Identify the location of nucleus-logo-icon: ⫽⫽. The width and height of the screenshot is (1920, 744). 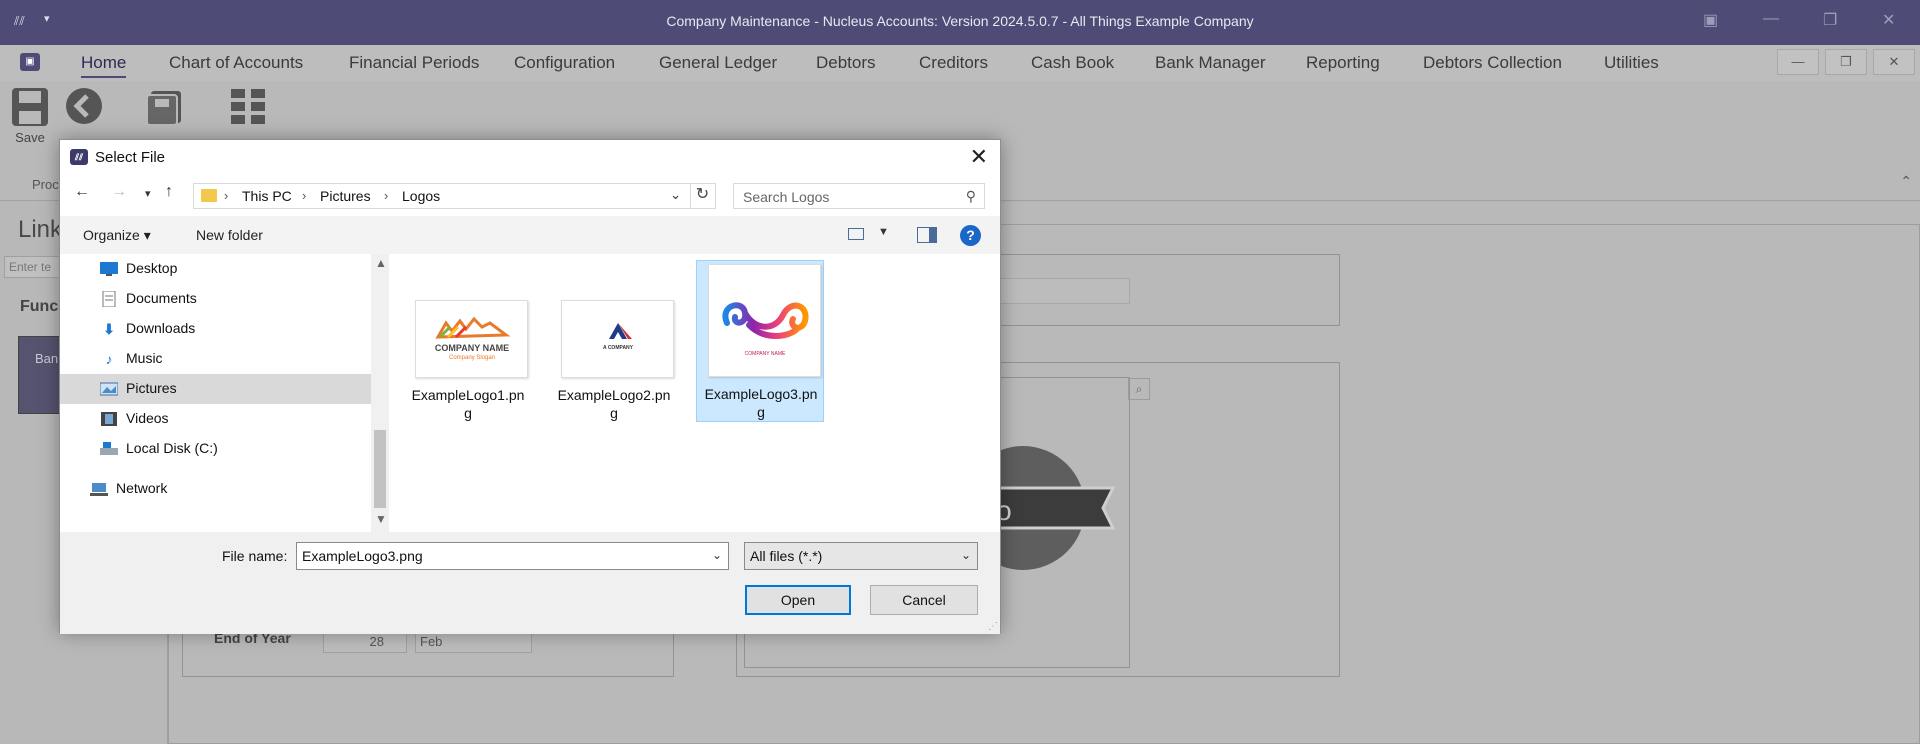
(79, 157).